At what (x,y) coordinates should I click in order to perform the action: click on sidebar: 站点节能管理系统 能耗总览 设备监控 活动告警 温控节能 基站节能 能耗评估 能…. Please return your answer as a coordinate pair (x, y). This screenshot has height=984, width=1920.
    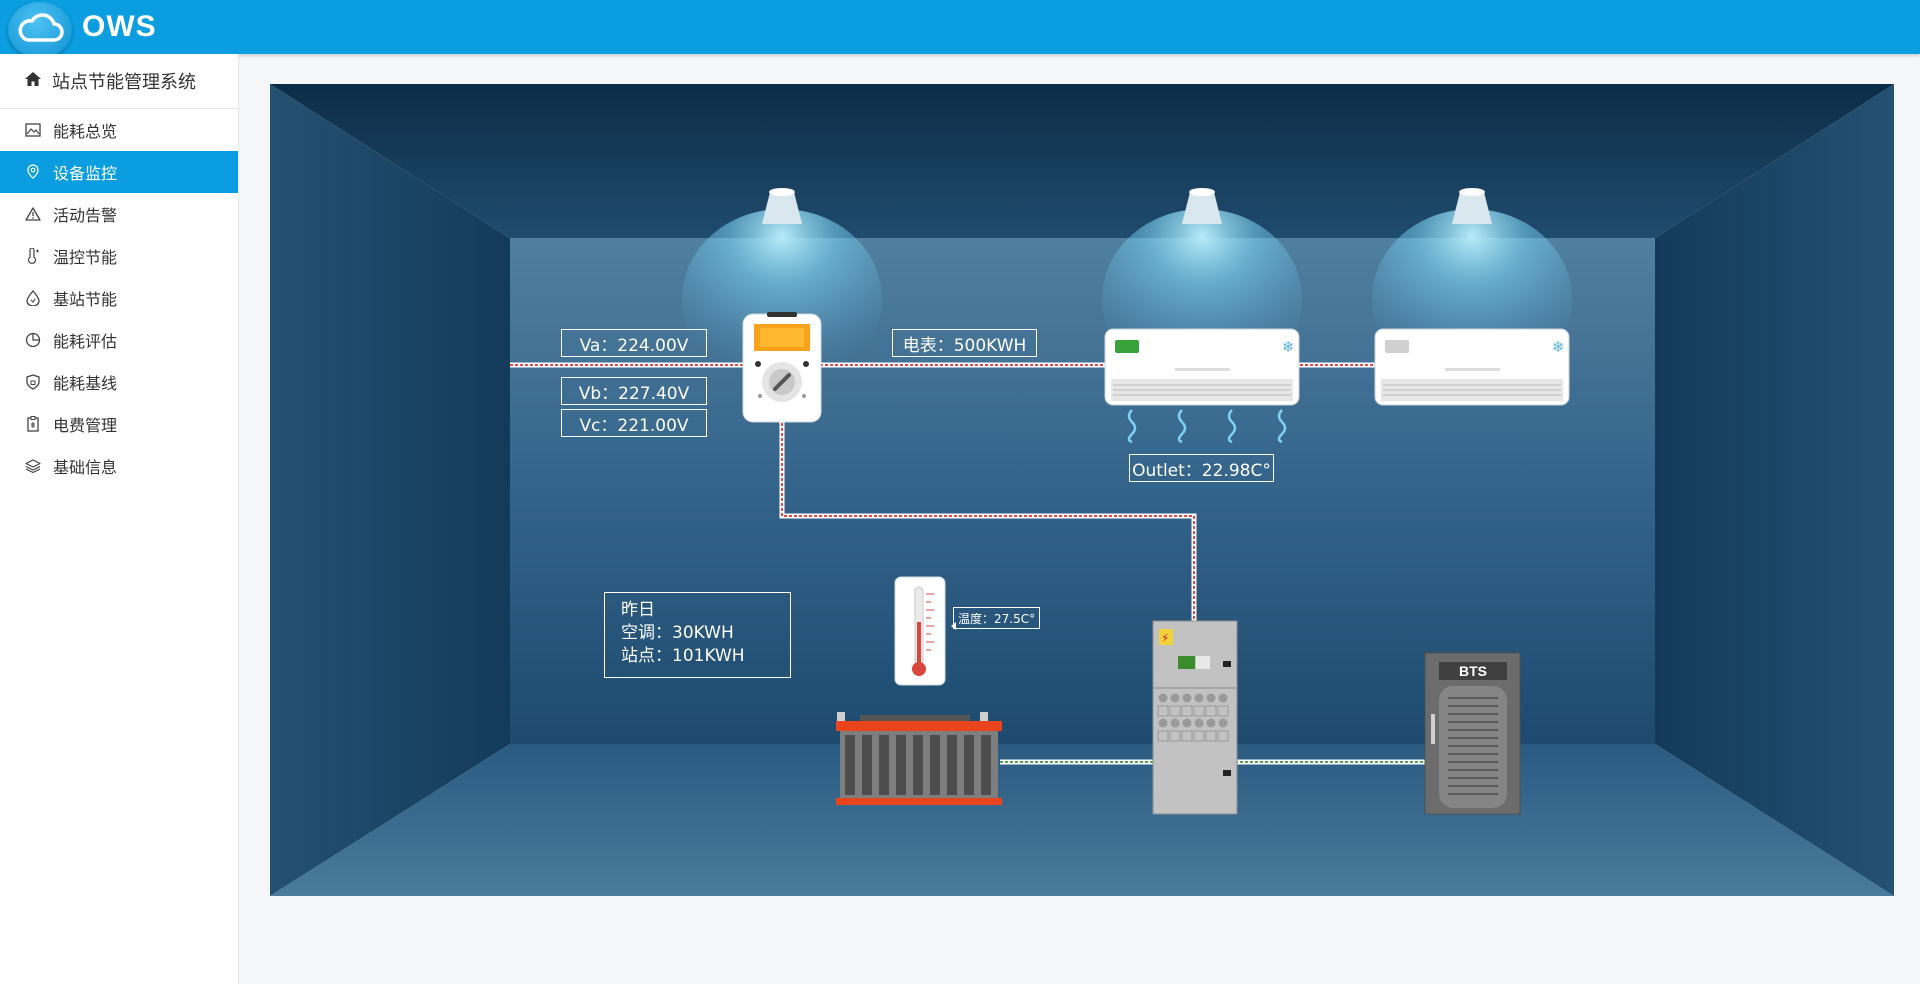
    Looking at the image, I should click on (119, 519).